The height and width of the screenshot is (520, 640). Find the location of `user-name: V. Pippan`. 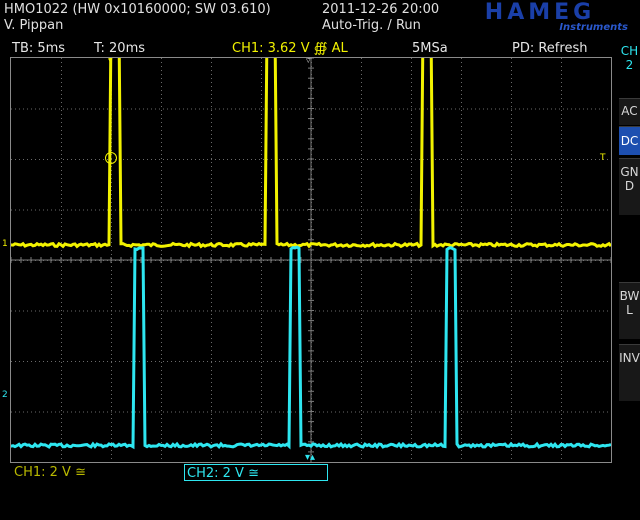

user-name: V. Pippan is located at coordinates (34, 25).